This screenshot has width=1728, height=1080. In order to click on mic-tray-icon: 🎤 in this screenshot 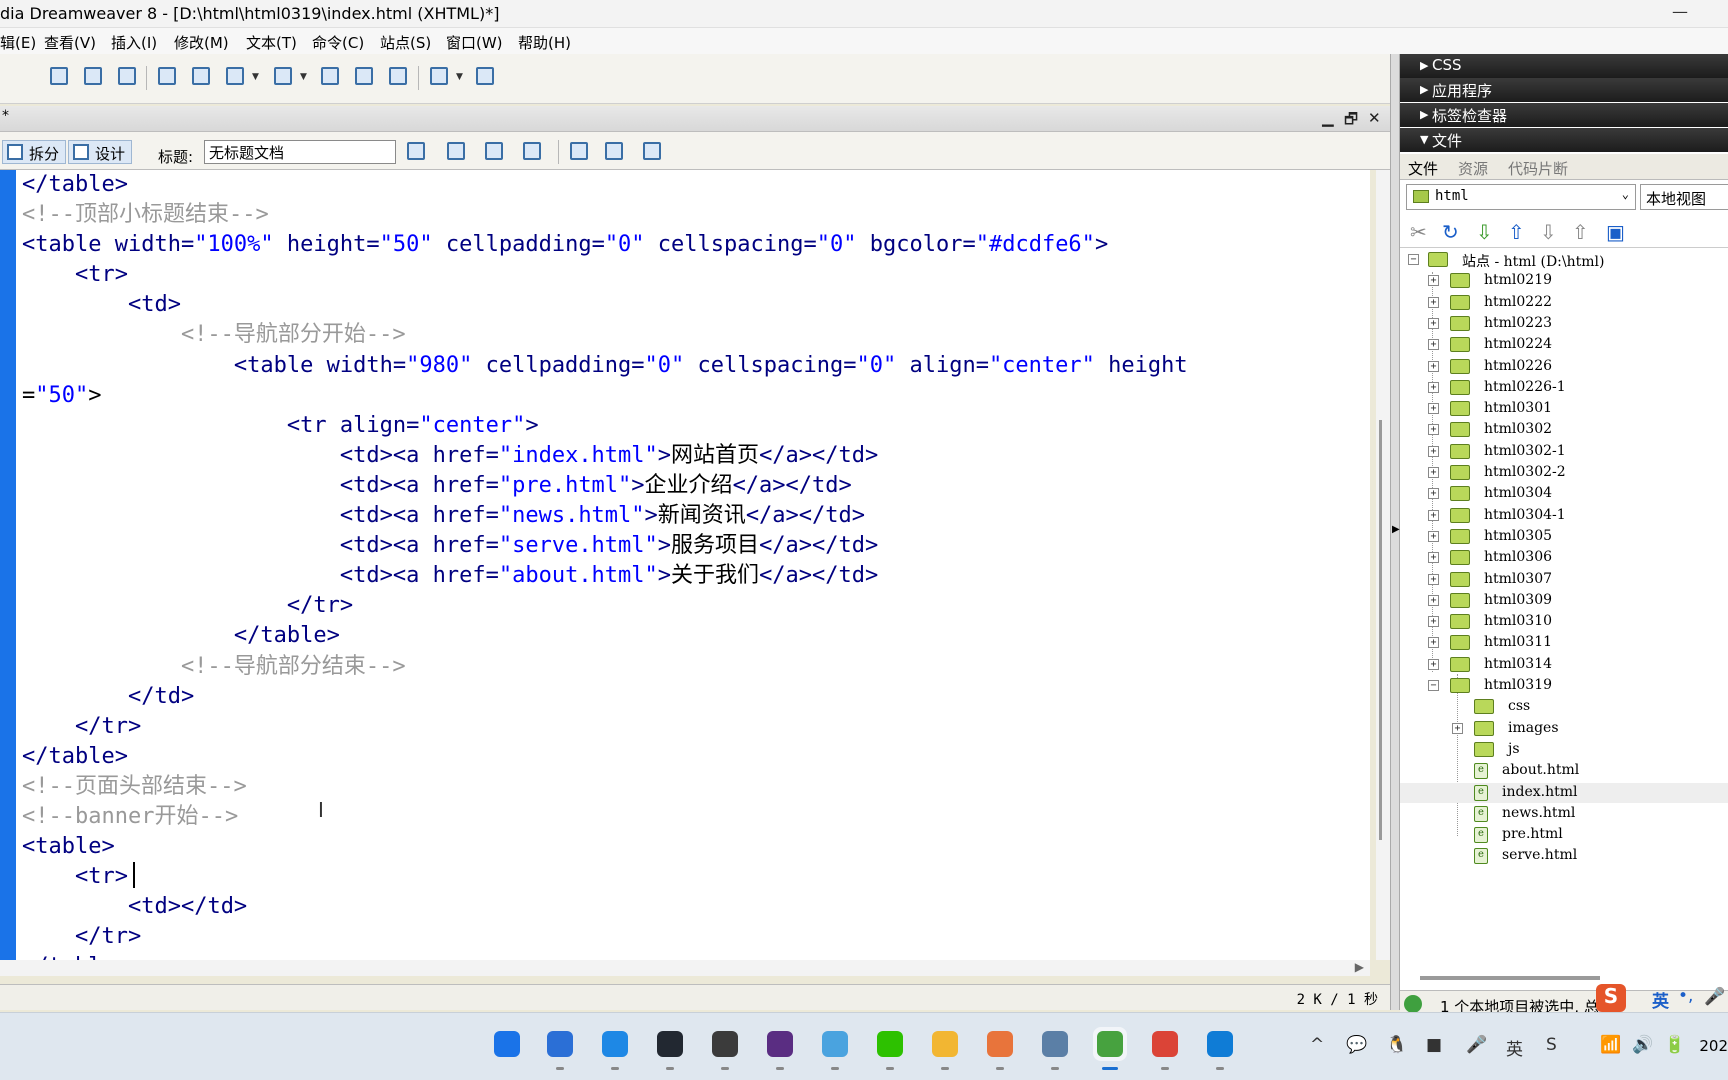, I will do `click(1476, 1045)`.